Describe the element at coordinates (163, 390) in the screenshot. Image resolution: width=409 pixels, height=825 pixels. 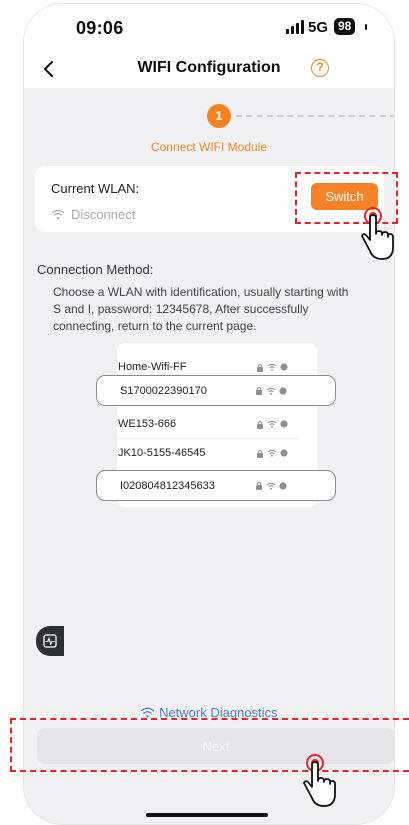
I see `wifi-item-name: S1700022390170` at that location.